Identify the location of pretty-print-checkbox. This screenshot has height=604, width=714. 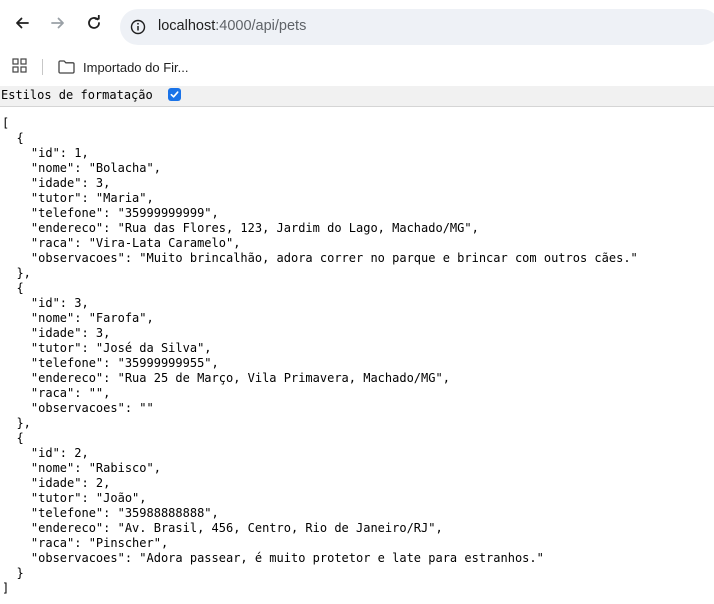
(174, 94).